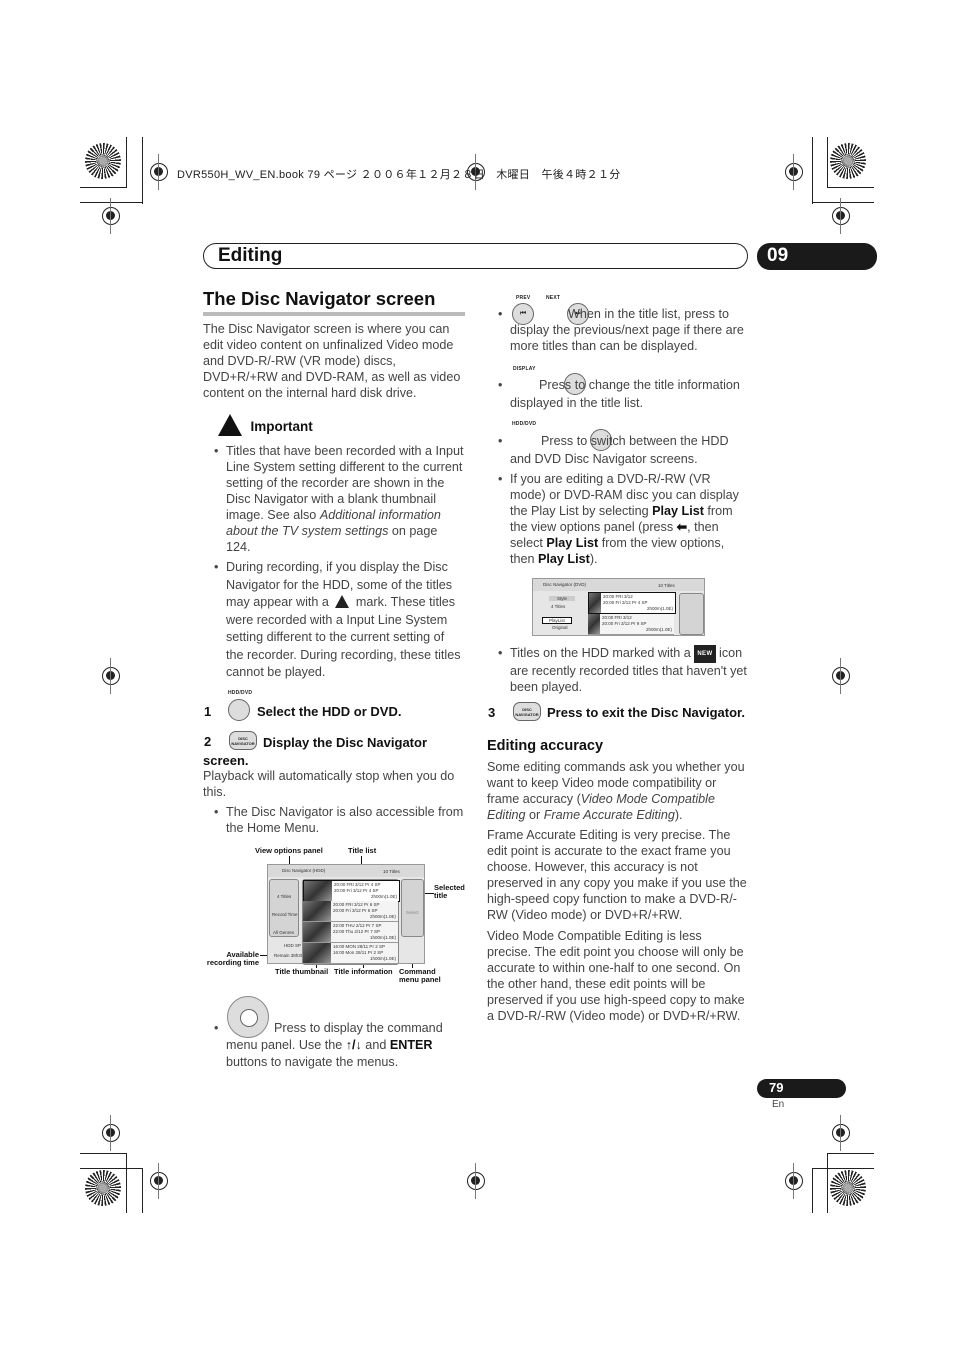 The image size is (954, 1351). What do you see at coordinates (353, 1045) in the screenshot?
I see `arrow-keys-icon: ↑/↓` at bounding box center [353, 1045].